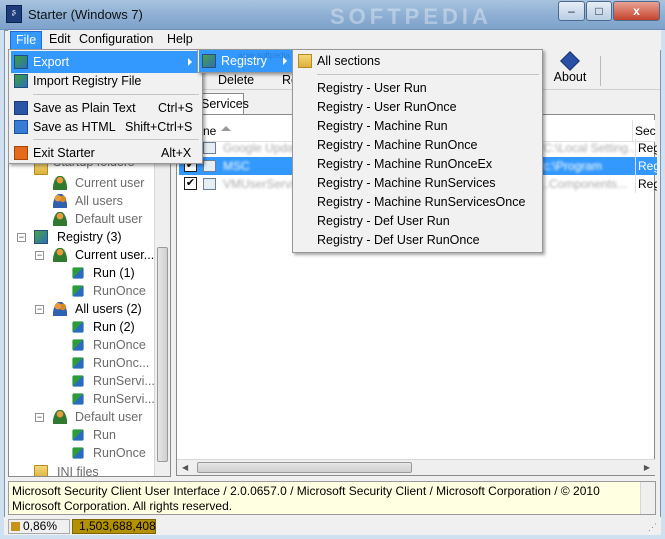 Image resolution: width=665 pixels, height=539 pixels. What do you see at coordinates (108, 309) in the screenshot?
I see `tree-reg-all-users: All users (2)` at bounding box center [108, 309].